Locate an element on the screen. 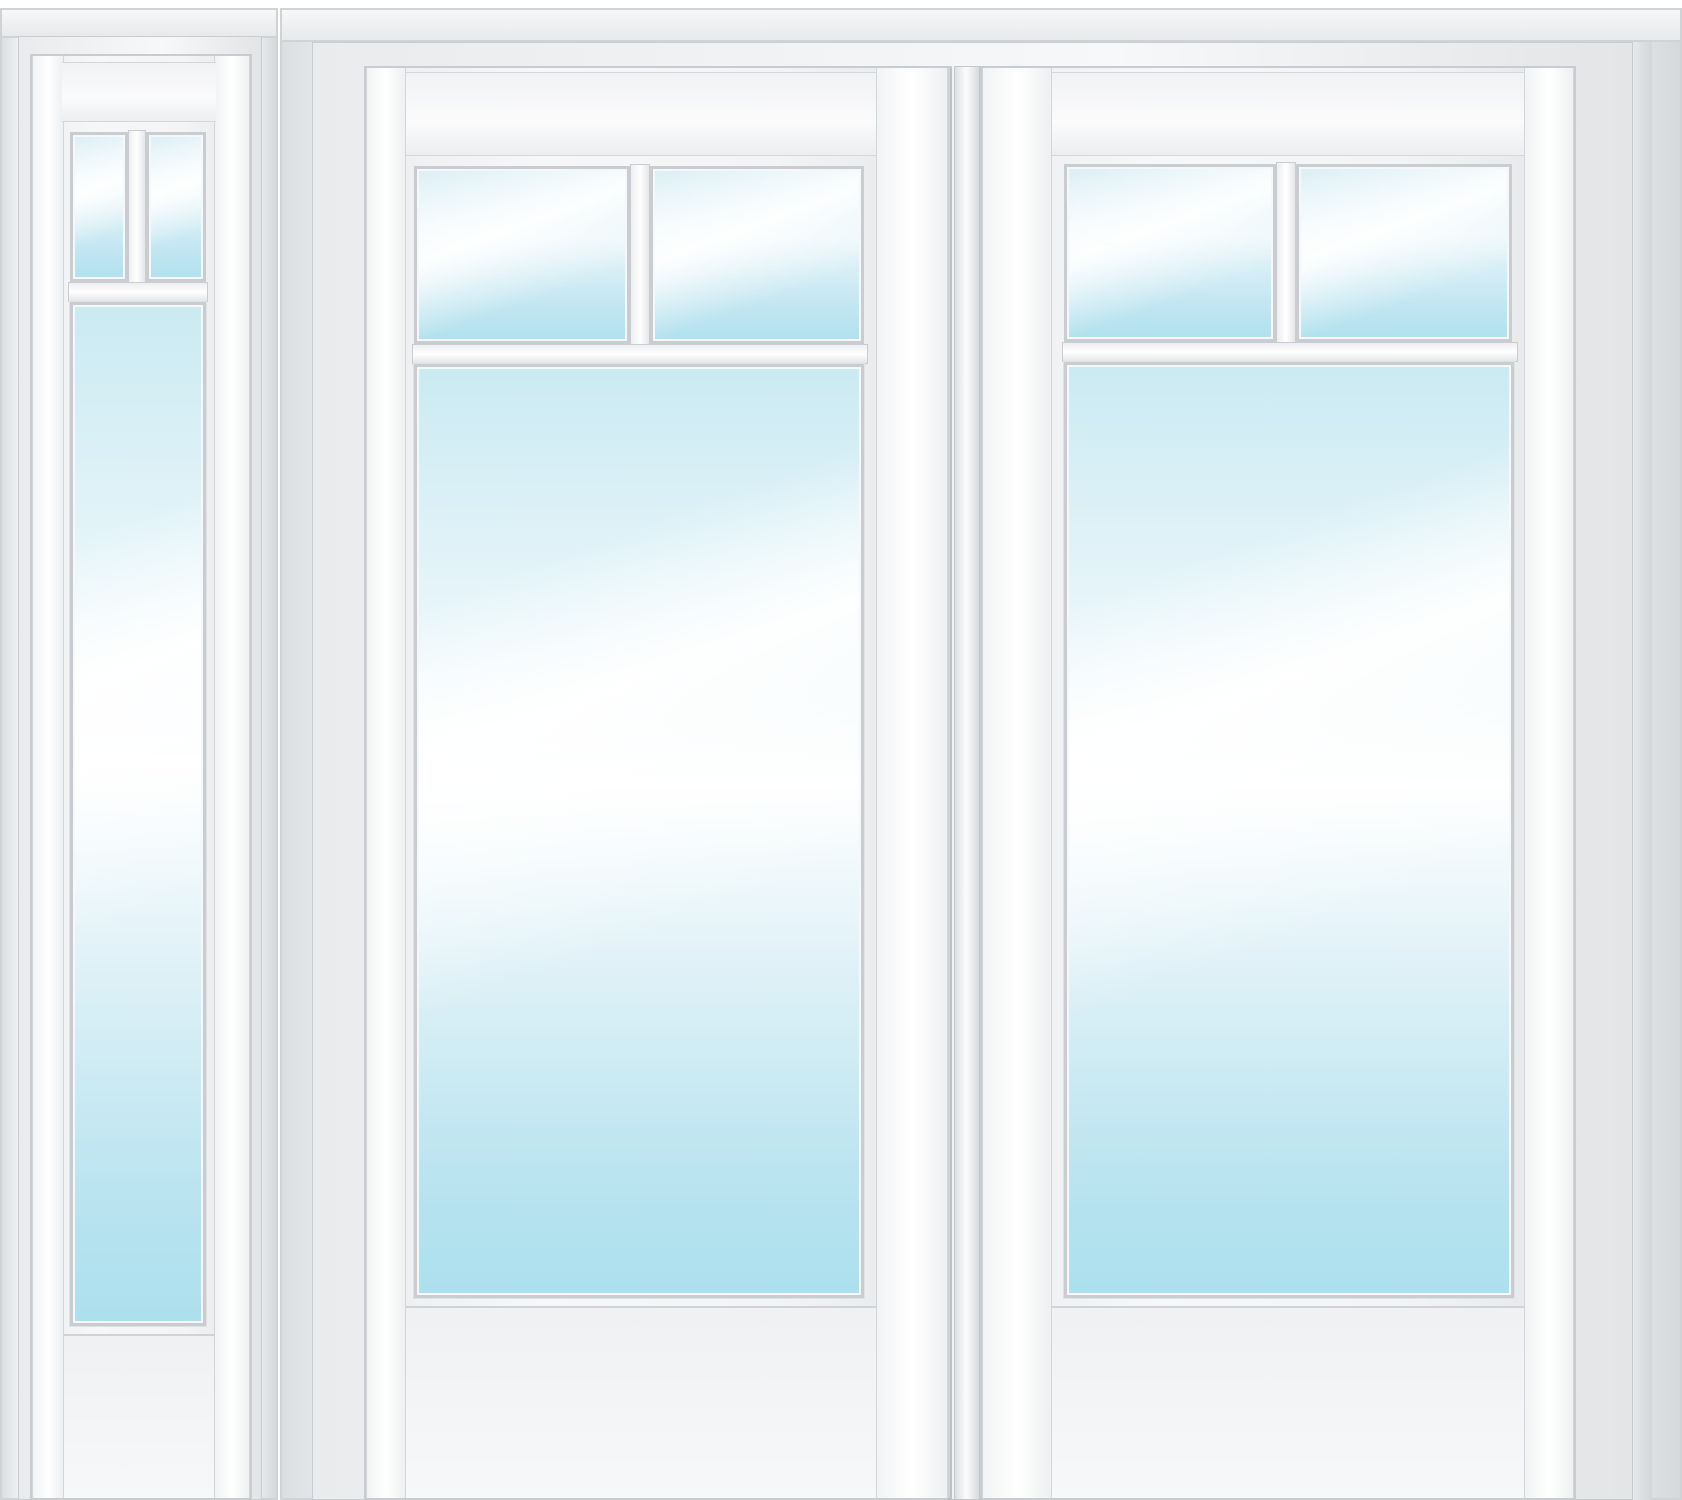 The width and height of the screenshot is (1682, 1500). sidelite-top-rail is located at coordinates (139, 92).